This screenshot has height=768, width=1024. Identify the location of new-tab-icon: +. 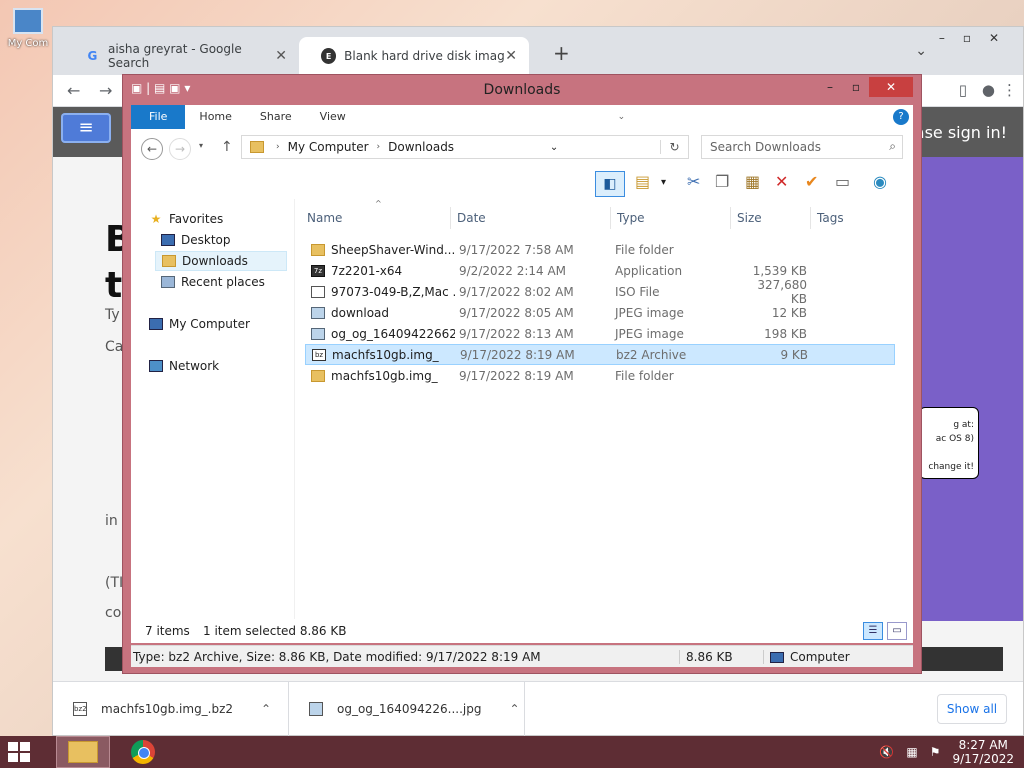
(561, 53).